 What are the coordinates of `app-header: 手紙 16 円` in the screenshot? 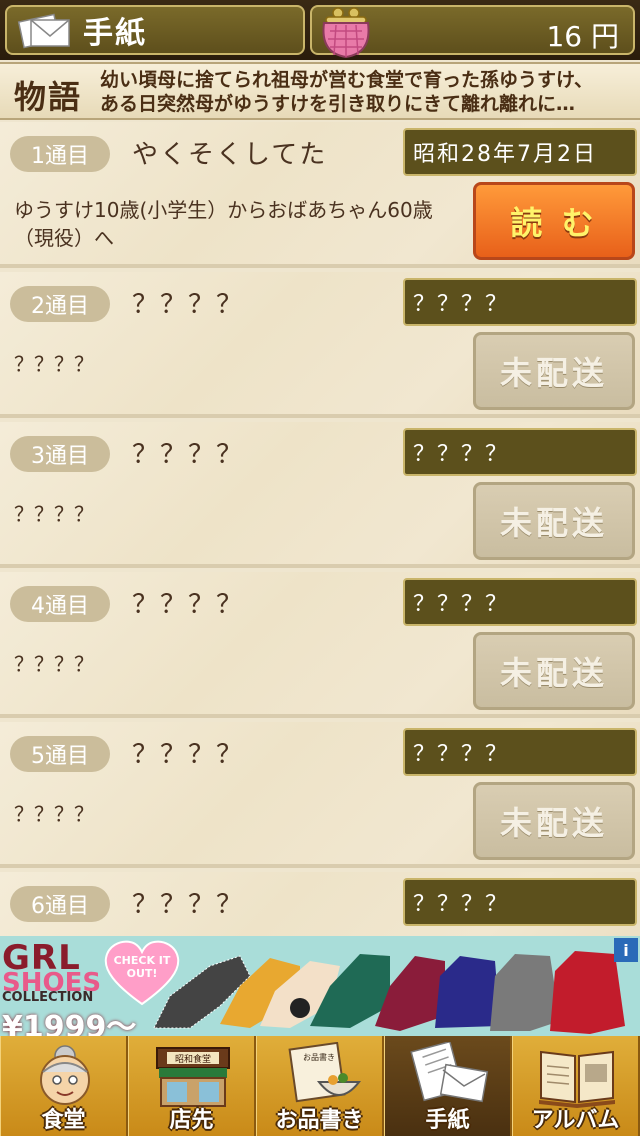 It's located at (320, 30).